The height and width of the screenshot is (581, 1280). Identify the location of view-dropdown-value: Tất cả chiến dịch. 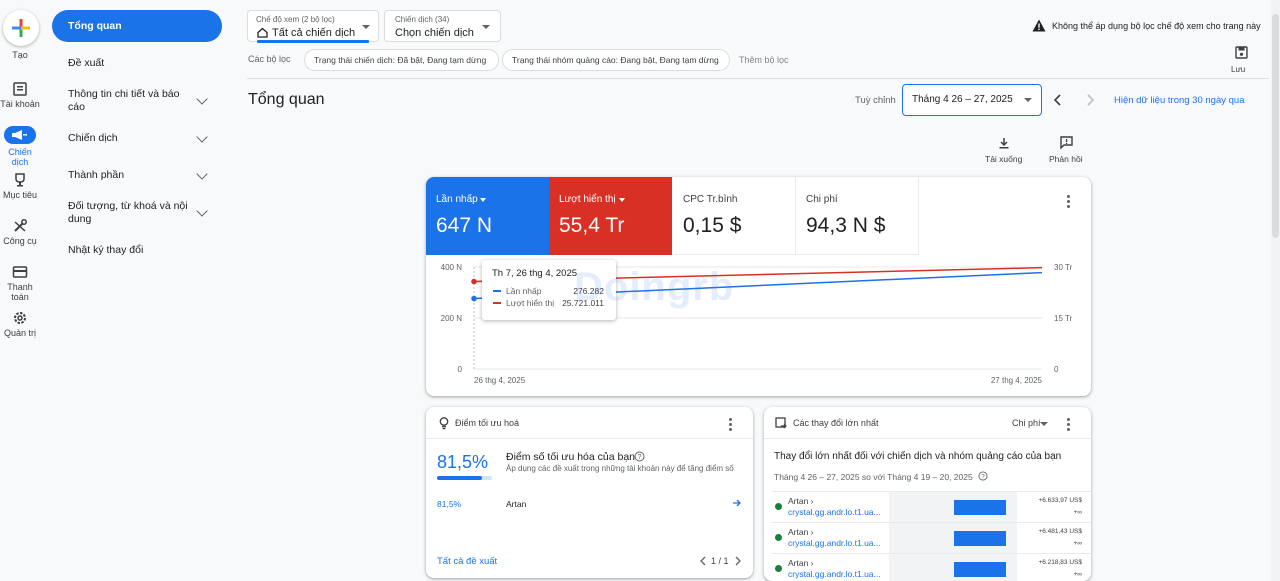
(314, 33).